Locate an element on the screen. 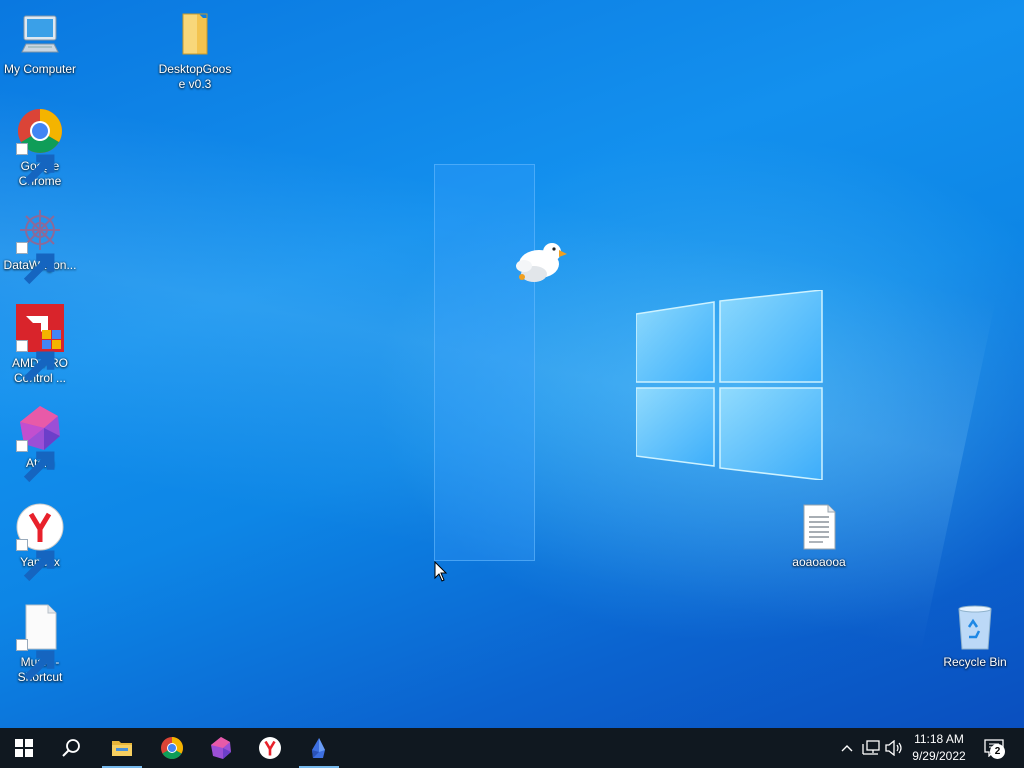 The height and width of the screenshot is (768, 1024). search-button is located at coordinates (72, 748).